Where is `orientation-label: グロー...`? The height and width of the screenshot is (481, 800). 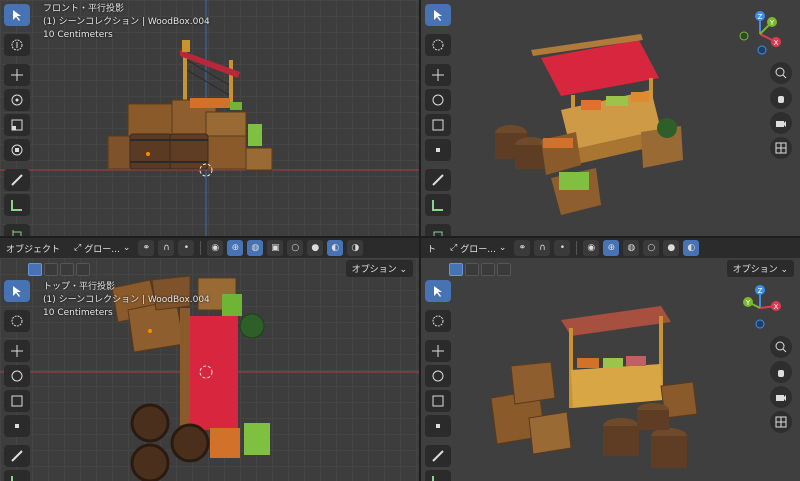 orientation-label: グロー... is located at coordinates (102, 249).